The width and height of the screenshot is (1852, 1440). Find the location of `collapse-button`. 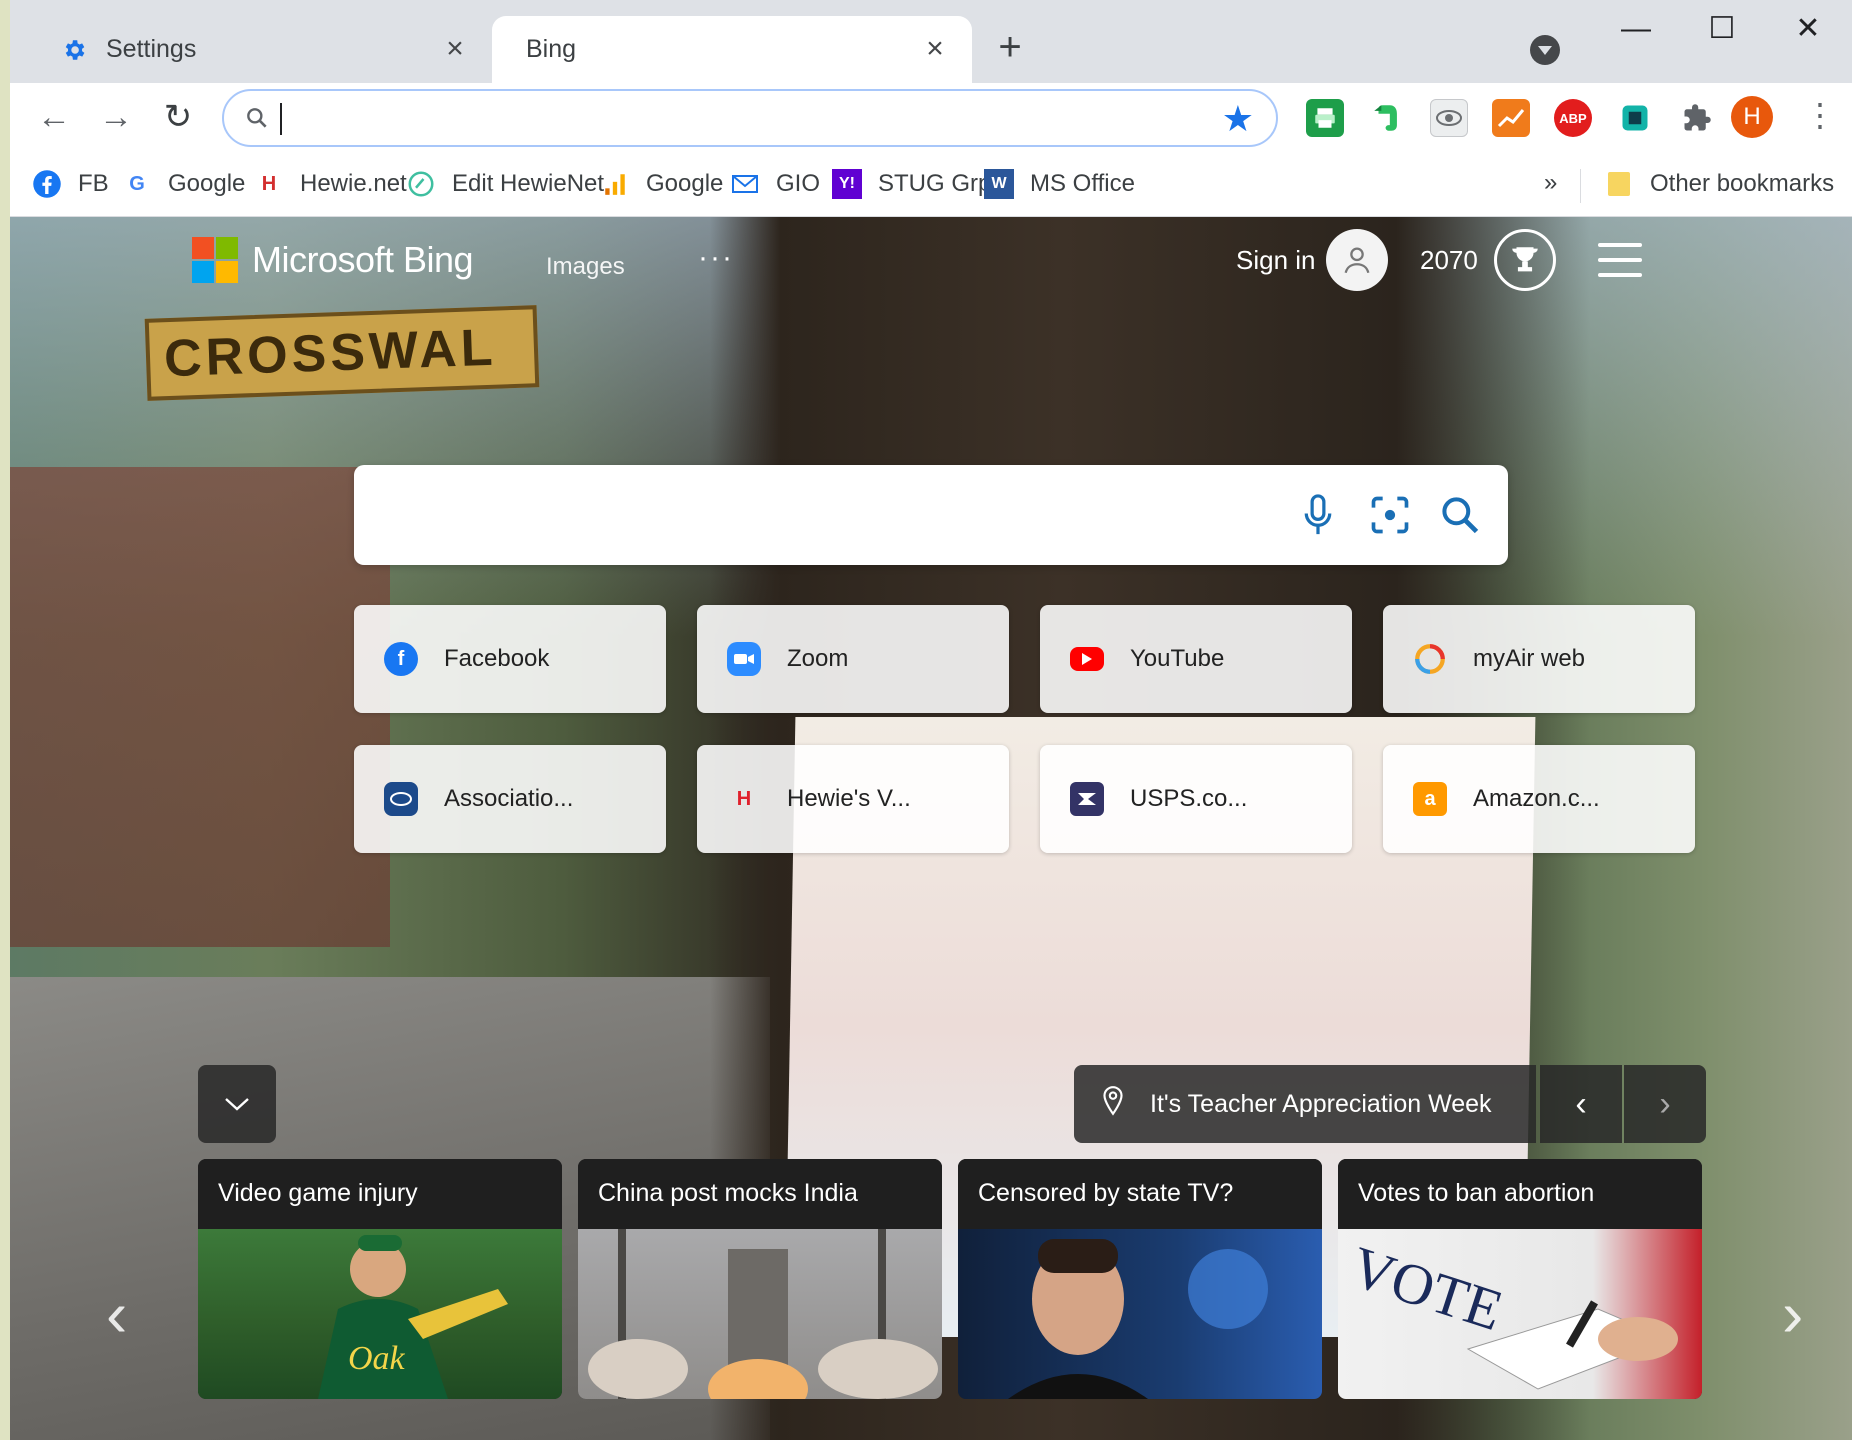

collapse-button is located at coordinates (237, 1104).